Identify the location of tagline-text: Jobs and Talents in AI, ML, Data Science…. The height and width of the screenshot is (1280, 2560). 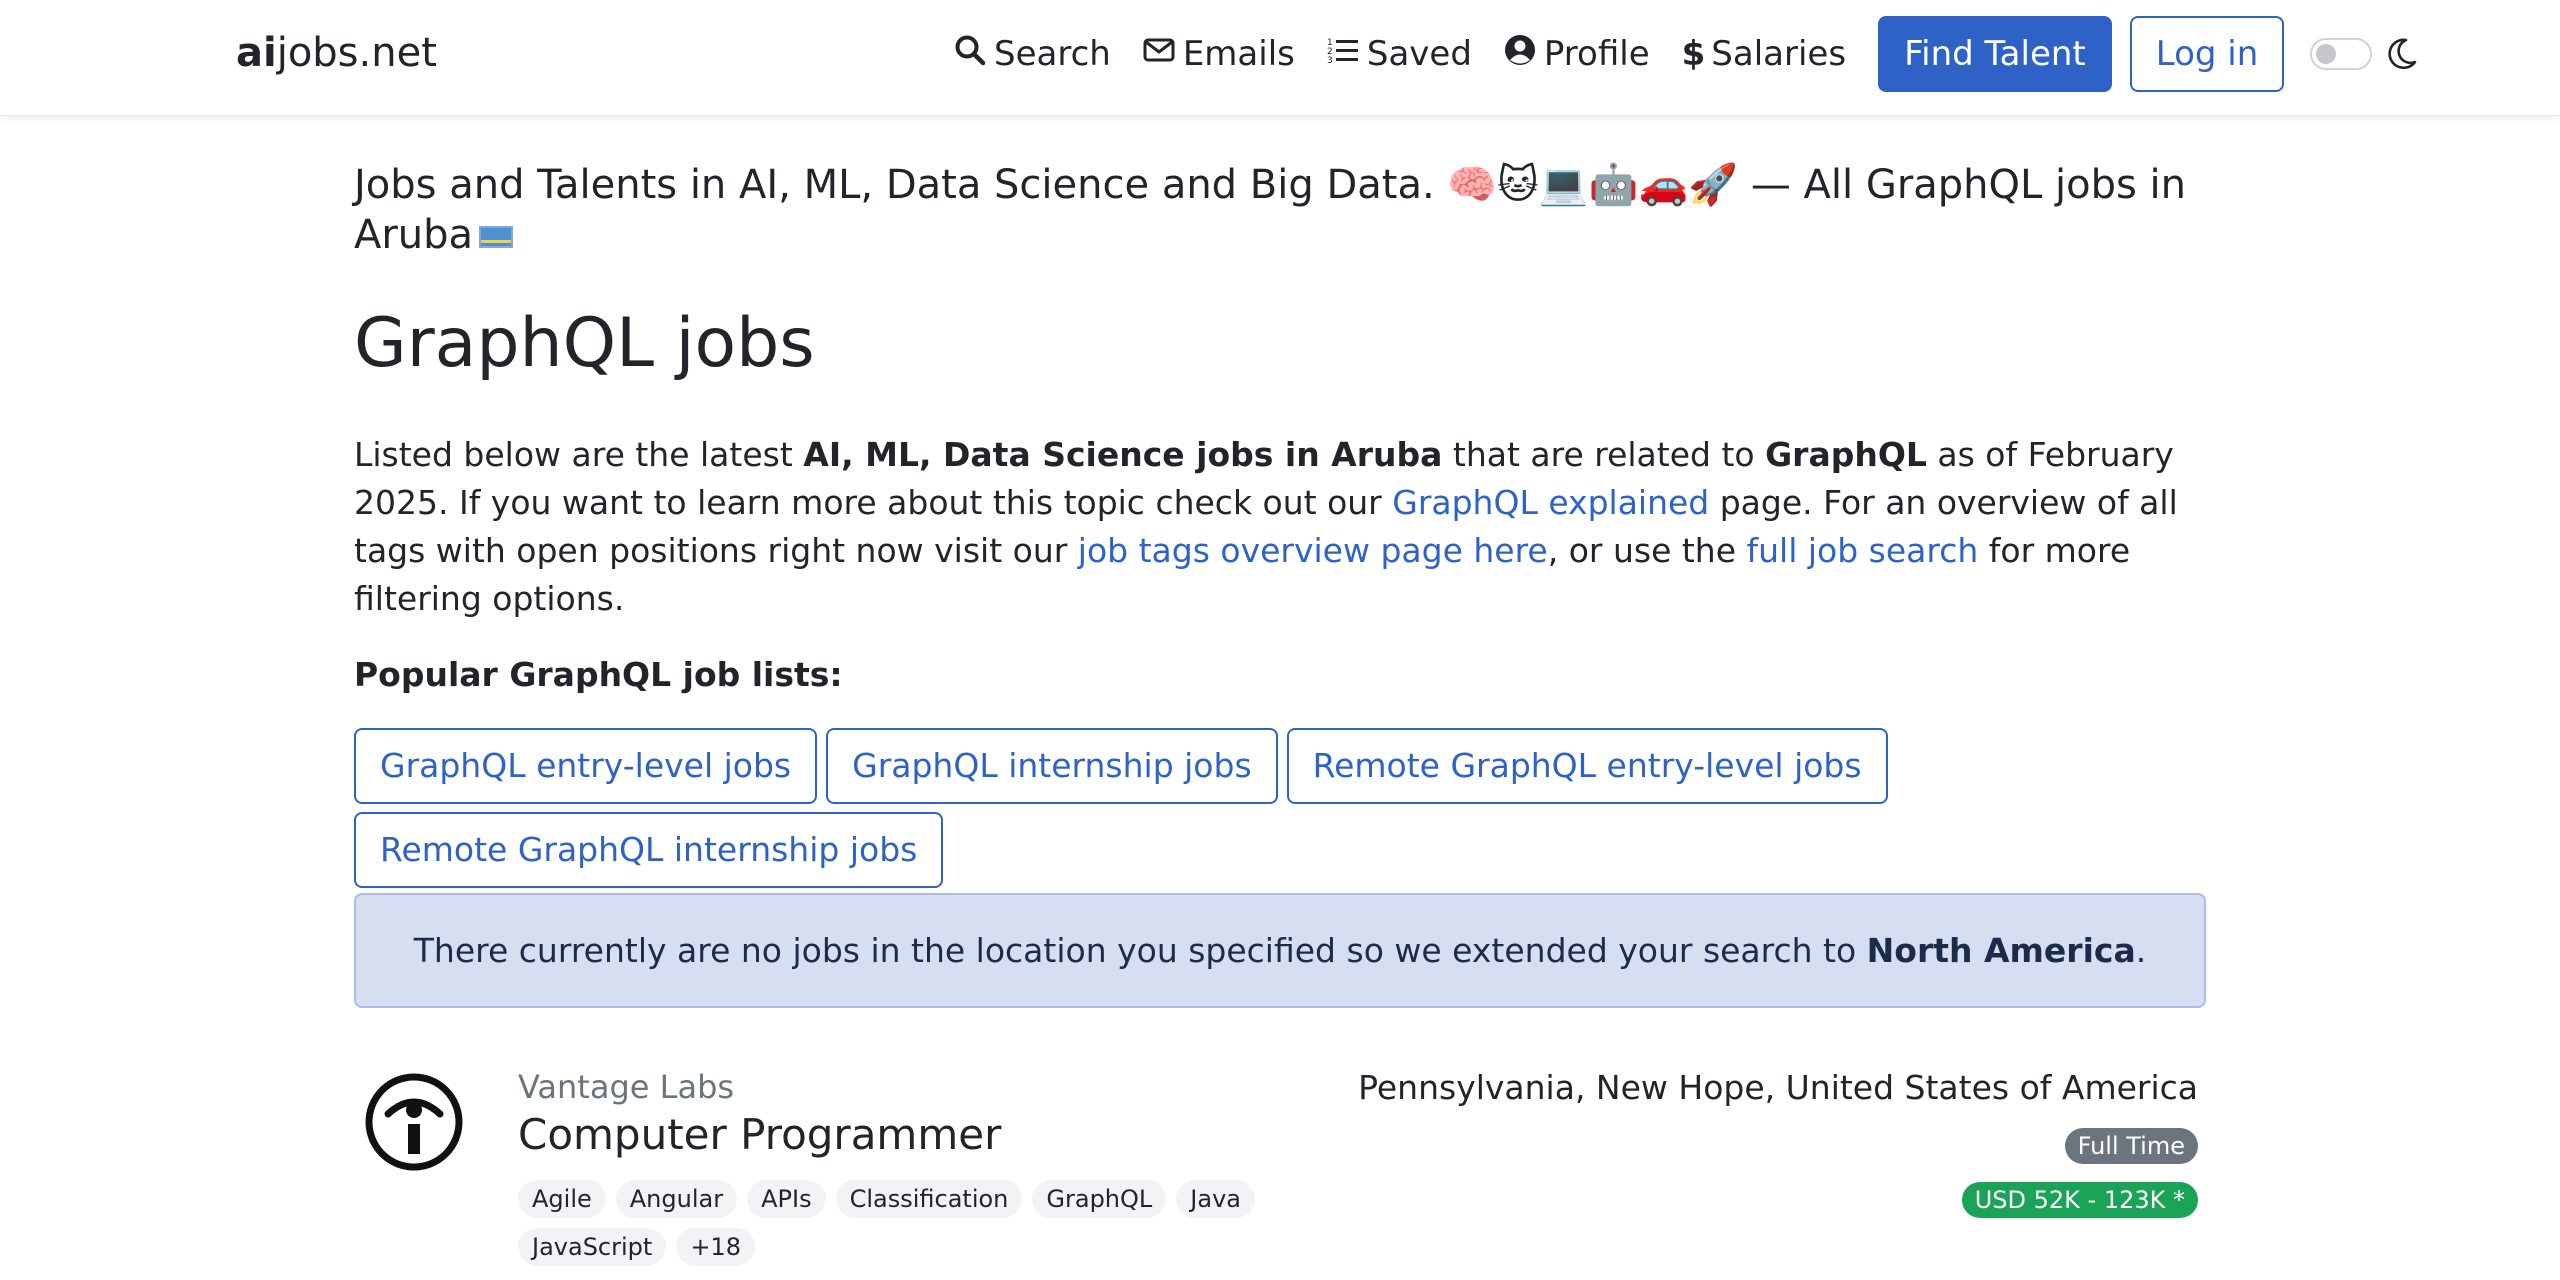
(1270, 210).